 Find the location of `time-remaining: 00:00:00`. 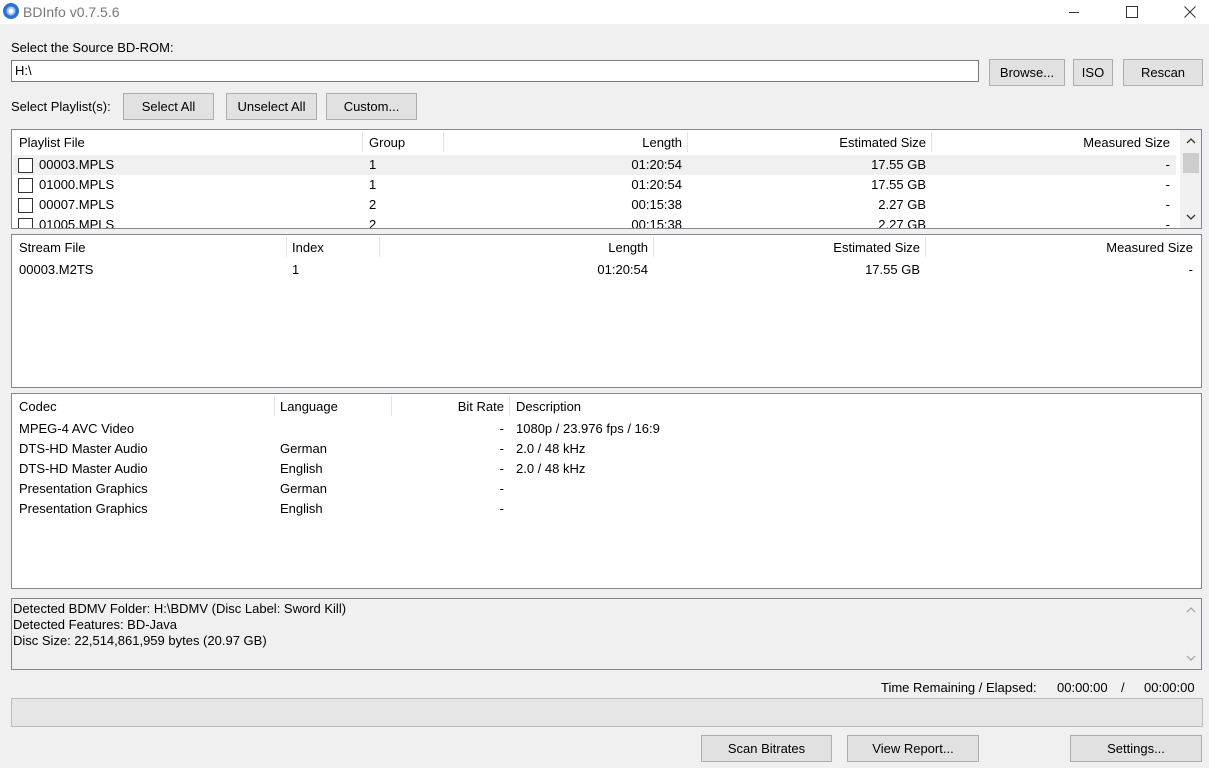

time-remaining: 00:00:00 is located at coordinates (1082, 687).